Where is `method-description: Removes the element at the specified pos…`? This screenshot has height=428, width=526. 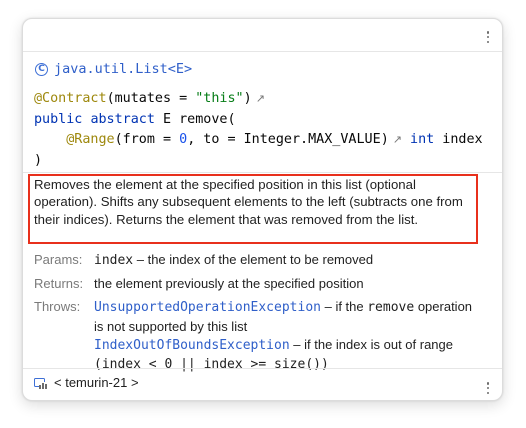 method-description: Removes the element at the specified pos… is located at coordinates (248, 202).